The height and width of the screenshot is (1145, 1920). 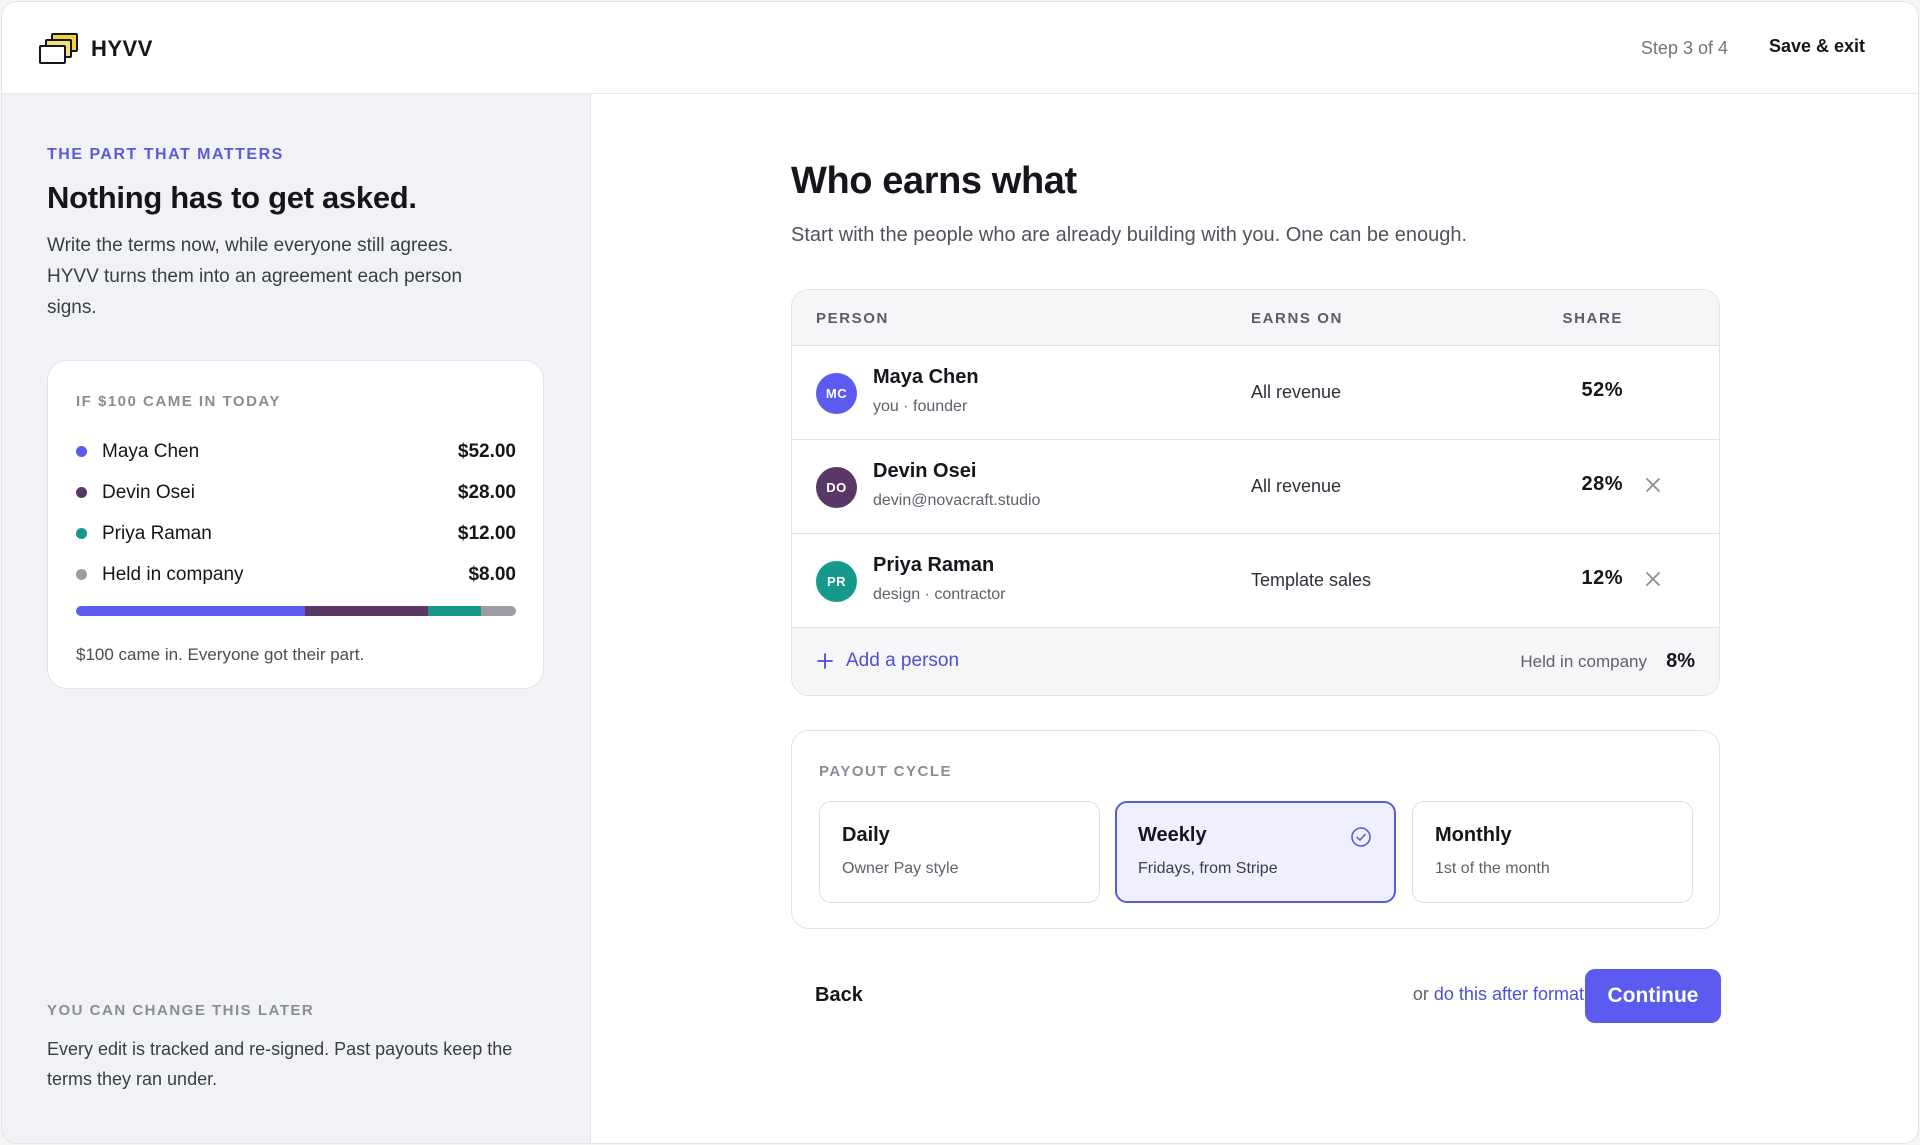 I want to click on person-meta: you · founder, so click(x=920, y=406).